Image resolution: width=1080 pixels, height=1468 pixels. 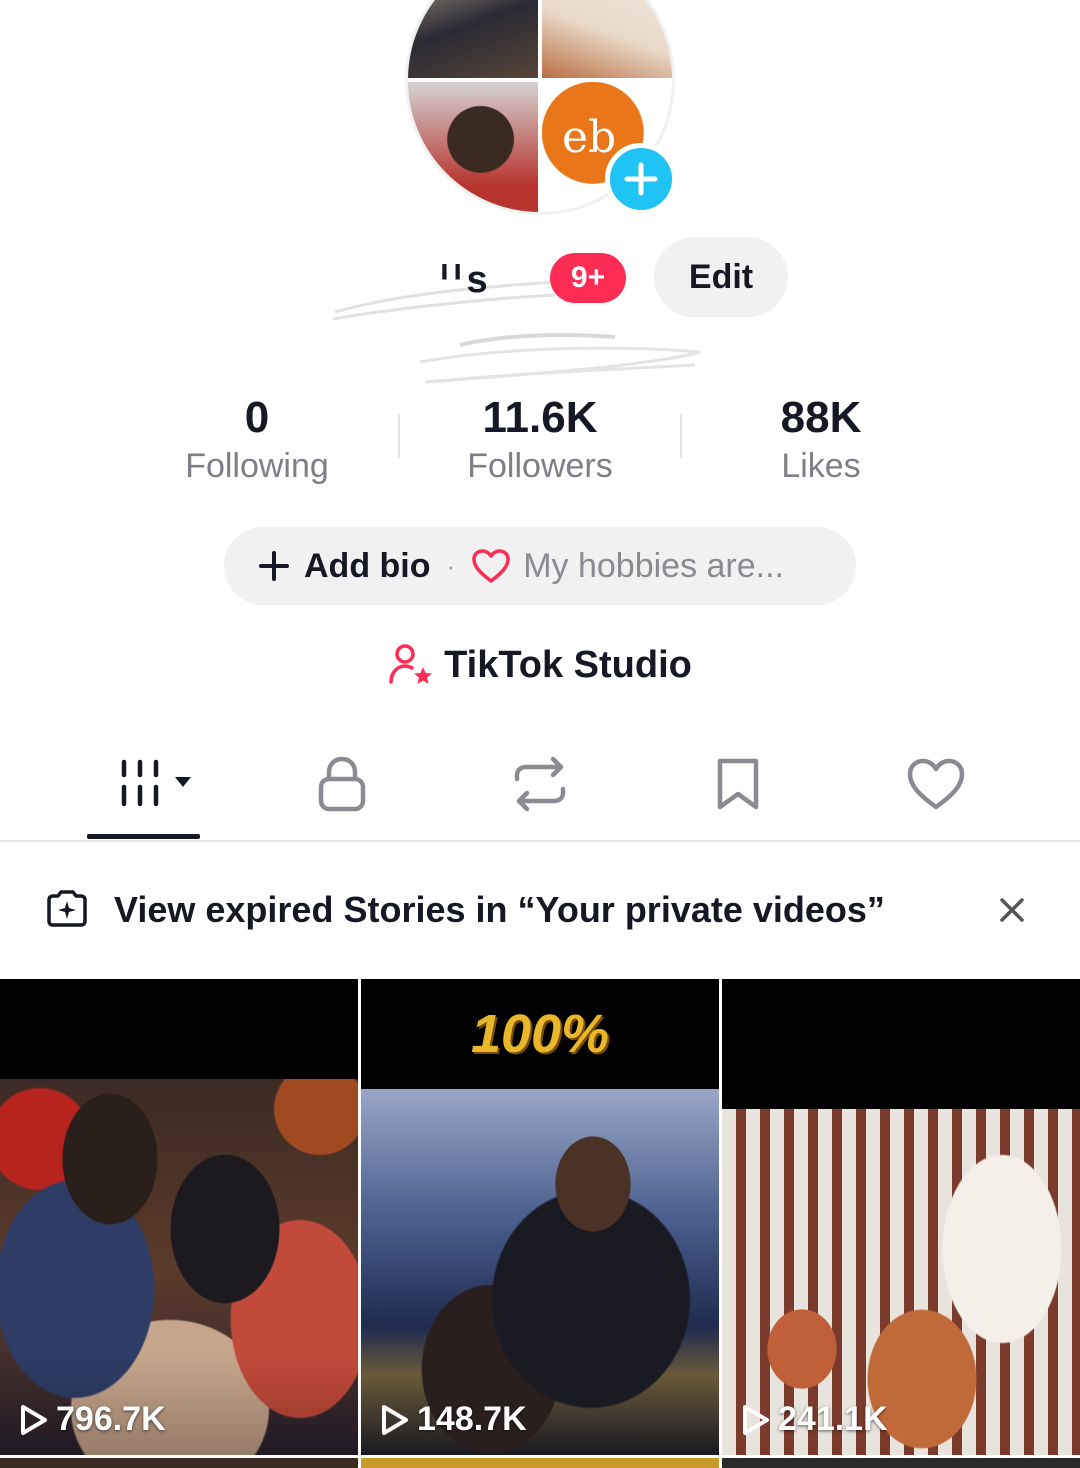 I want to click on show-logo: 100%, so click(x=540, y=1034).